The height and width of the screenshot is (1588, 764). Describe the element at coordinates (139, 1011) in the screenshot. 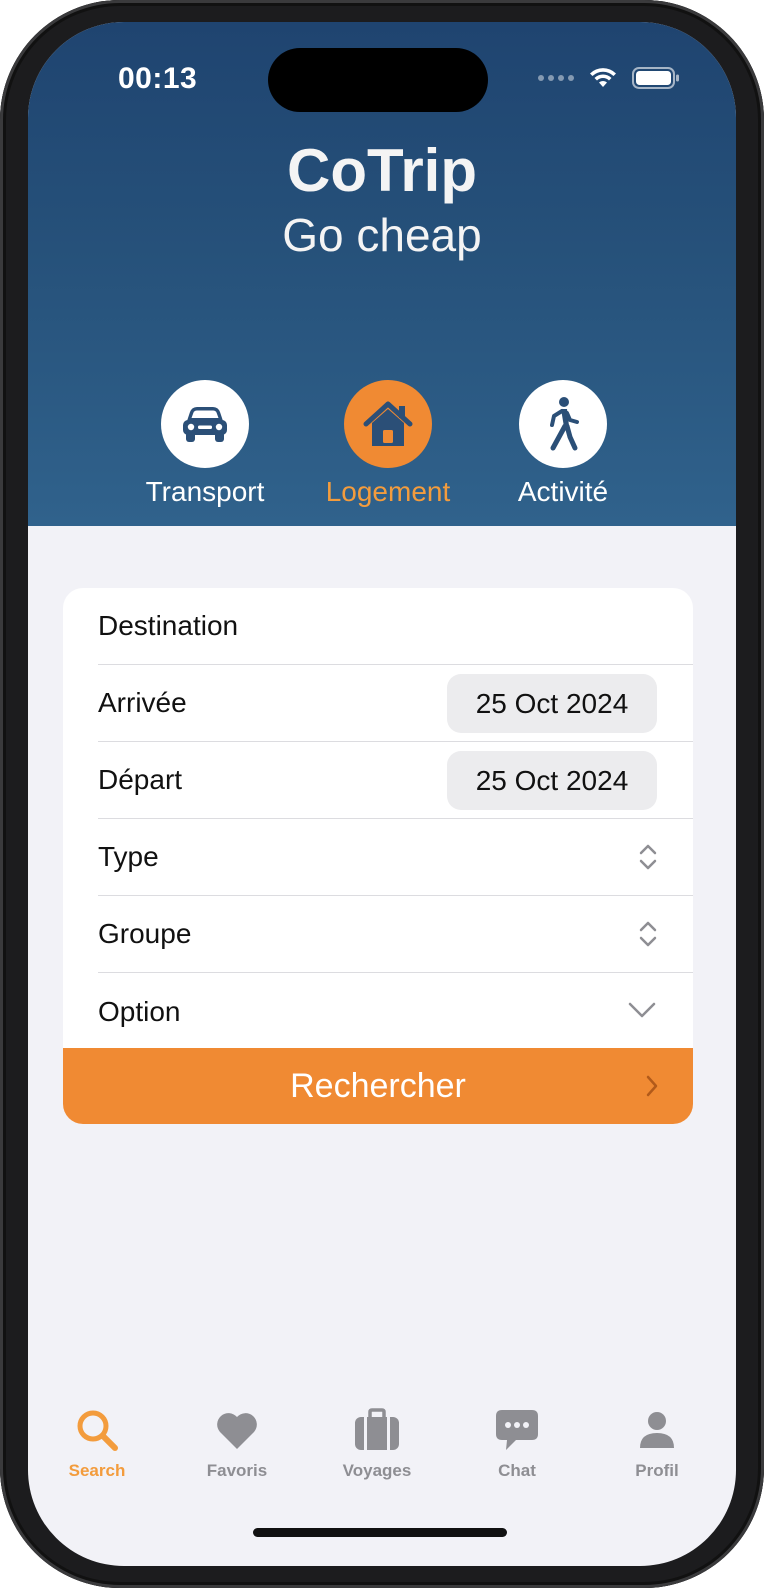

I see `option-label: Option` at that location.